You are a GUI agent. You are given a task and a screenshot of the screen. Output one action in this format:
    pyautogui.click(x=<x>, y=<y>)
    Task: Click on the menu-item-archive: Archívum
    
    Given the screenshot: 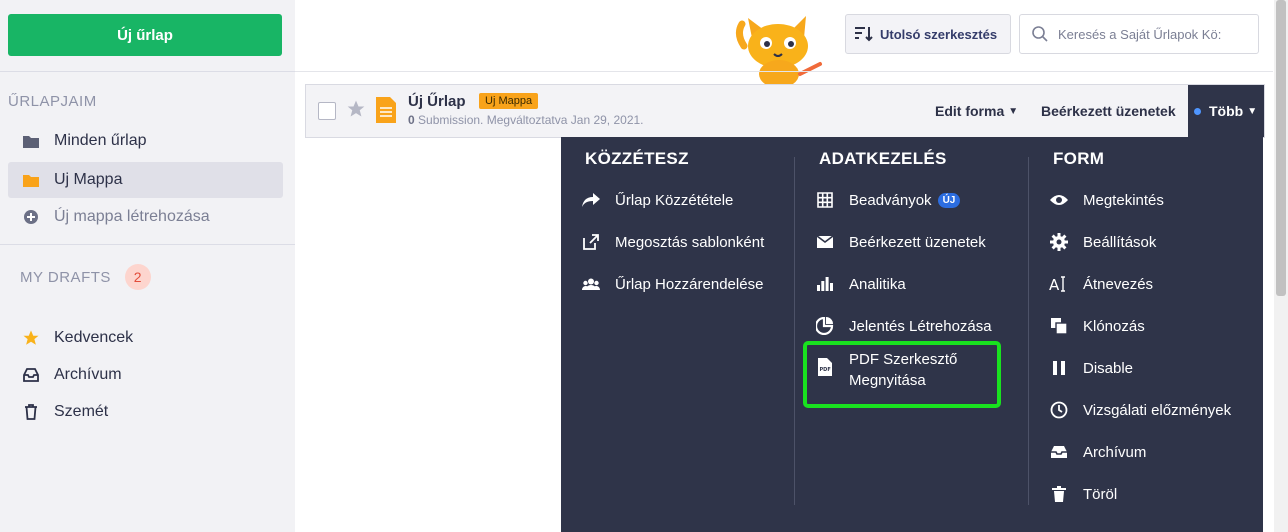 What is the action you would take?
    pyautogui.click(x=1097, y=452)
    